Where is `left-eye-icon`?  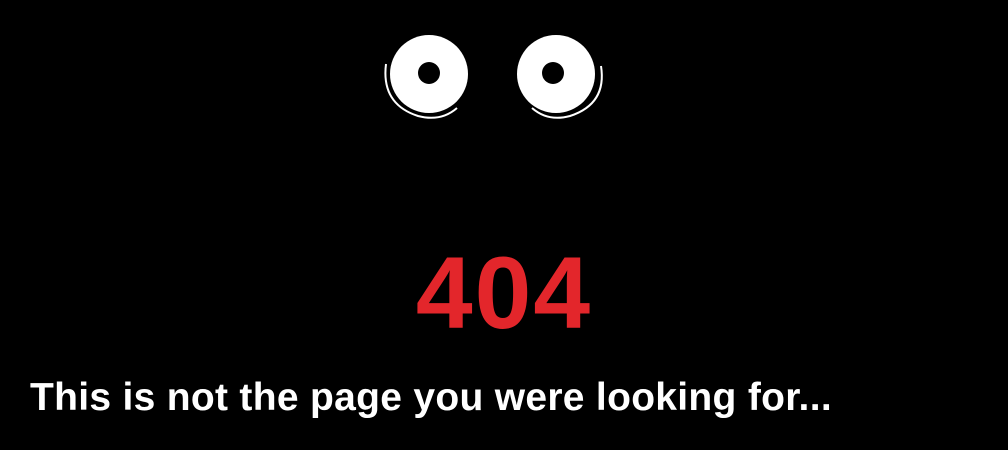
left-eye-icon is located at coordinates (426, 77).